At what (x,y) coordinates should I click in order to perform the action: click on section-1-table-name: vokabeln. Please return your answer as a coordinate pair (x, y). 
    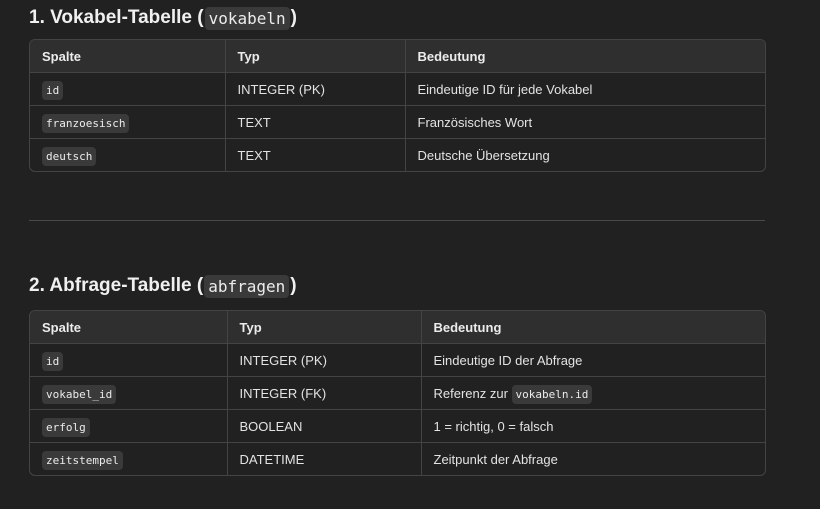
    Looking at the image, I should click on (247, 18).